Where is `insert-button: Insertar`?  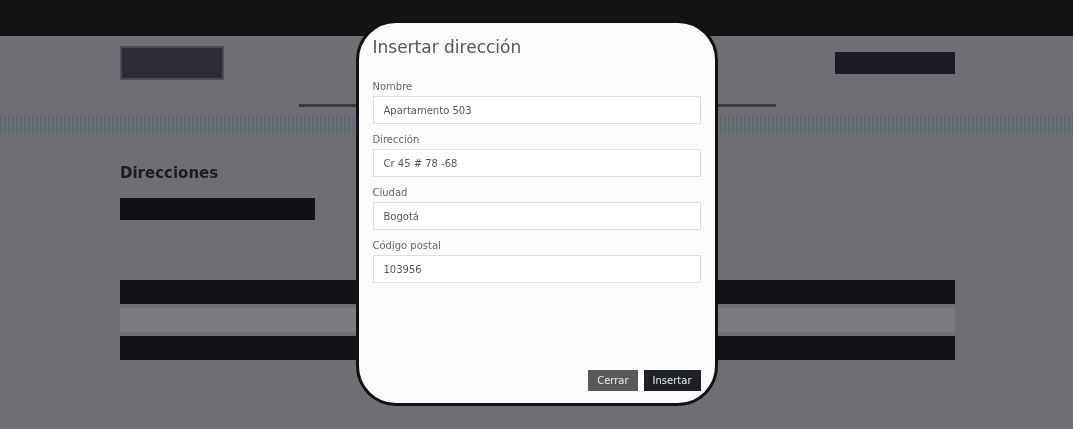 insert-button: Insertar is located at coordinates (672, 380).